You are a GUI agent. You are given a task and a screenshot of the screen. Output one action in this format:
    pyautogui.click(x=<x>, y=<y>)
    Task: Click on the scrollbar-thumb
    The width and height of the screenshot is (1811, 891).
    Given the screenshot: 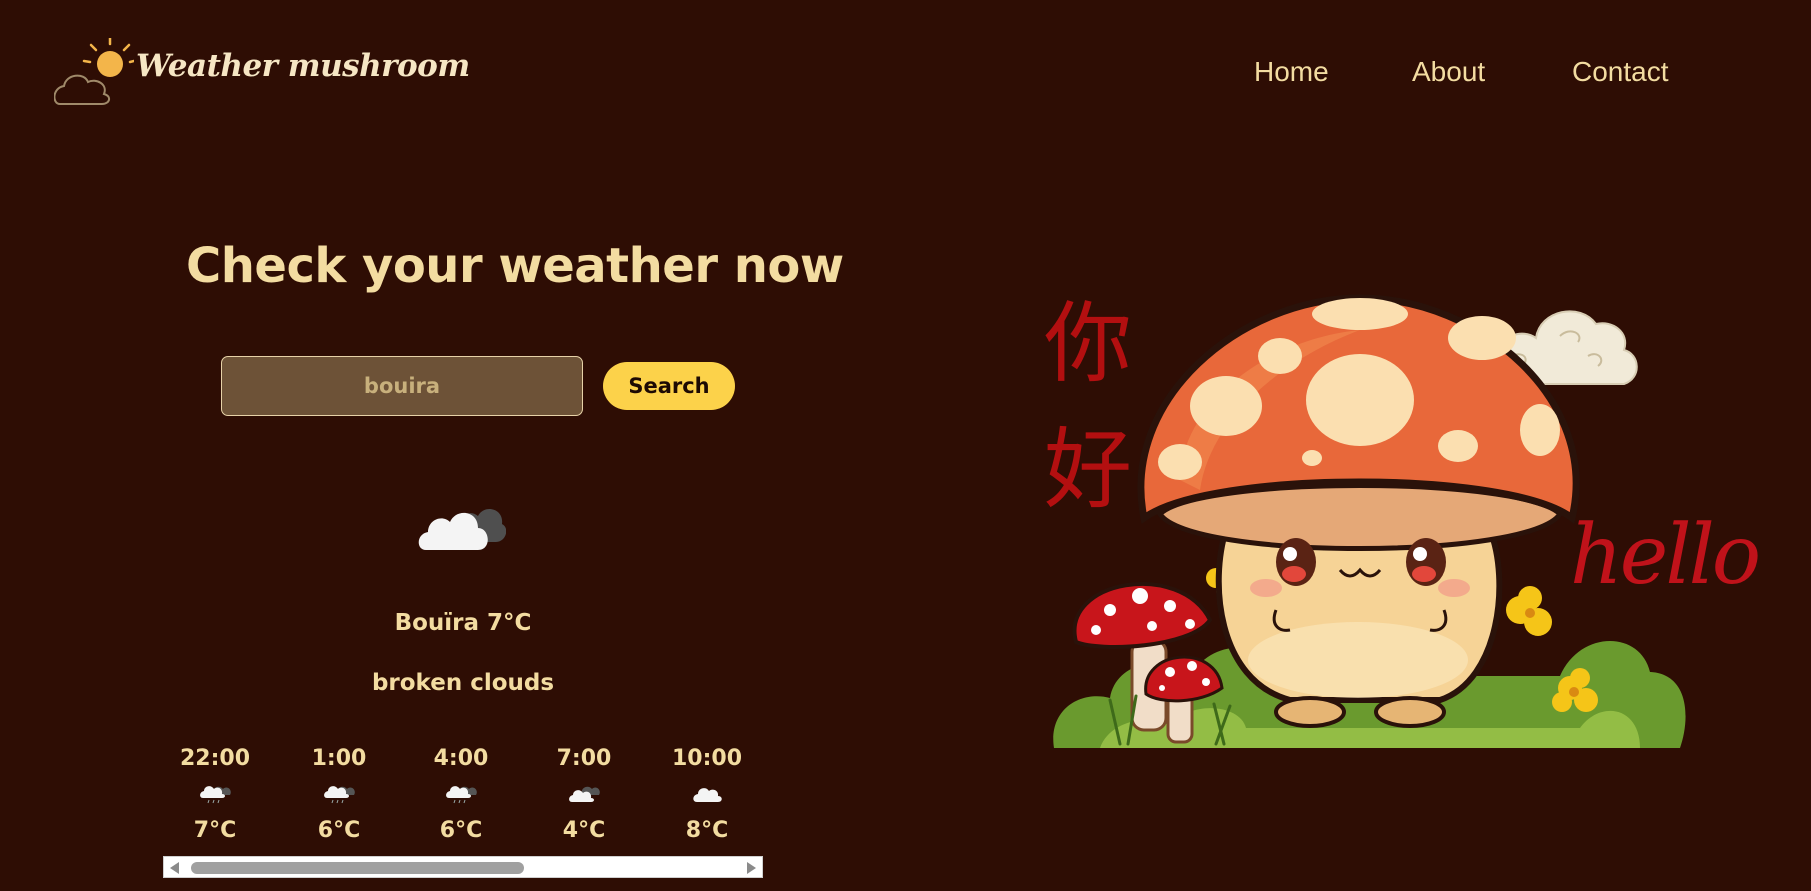 What is the action you would take?
    pyautogui.click(x=357, y=868)
    